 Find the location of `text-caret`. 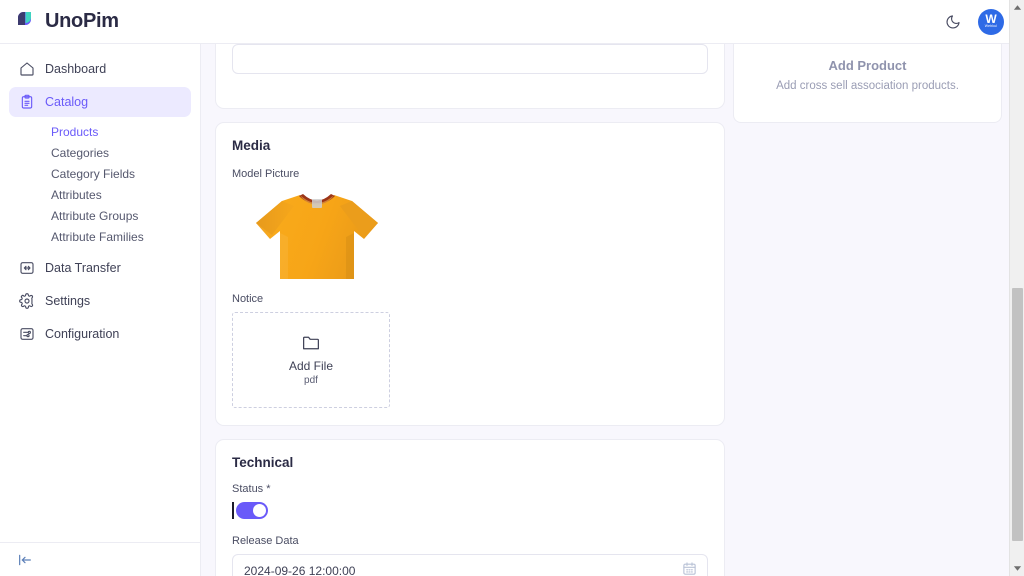

text-caret is located at coordinates (233, 510).